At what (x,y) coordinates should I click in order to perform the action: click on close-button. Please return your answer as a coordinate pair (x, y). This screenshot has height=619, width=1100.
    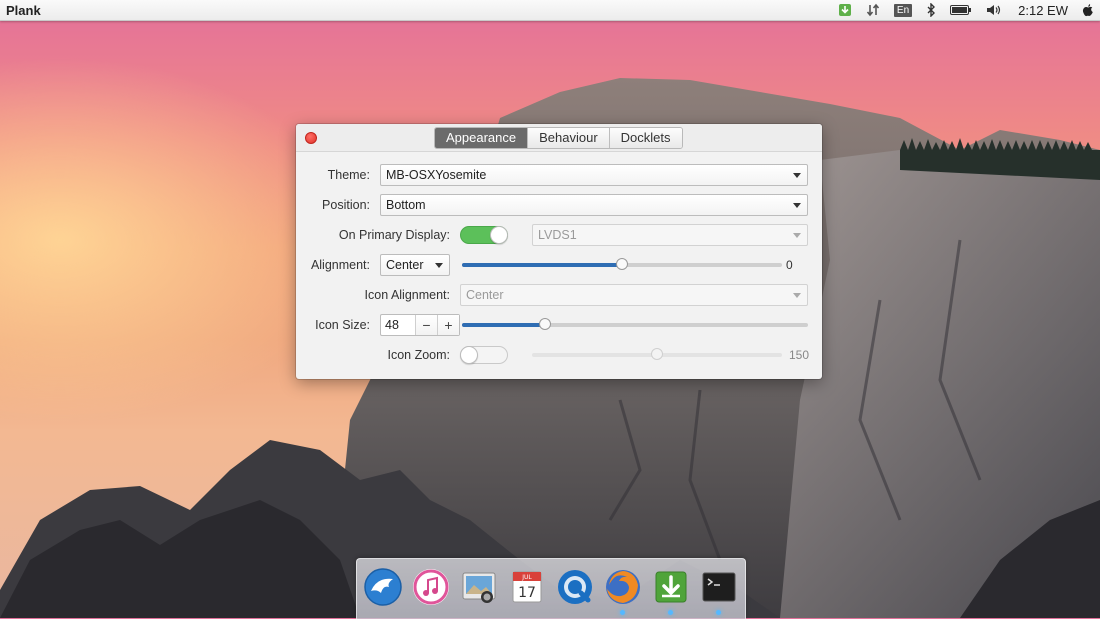
    Looking at the image, I should click on (311, 138).